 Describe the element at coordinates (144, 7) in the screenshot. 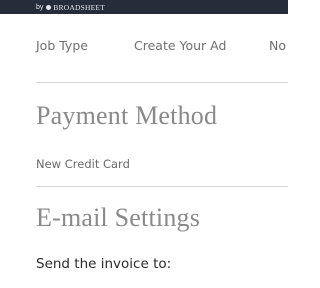

I see `top-bar: by BROADSHEET` at that location.